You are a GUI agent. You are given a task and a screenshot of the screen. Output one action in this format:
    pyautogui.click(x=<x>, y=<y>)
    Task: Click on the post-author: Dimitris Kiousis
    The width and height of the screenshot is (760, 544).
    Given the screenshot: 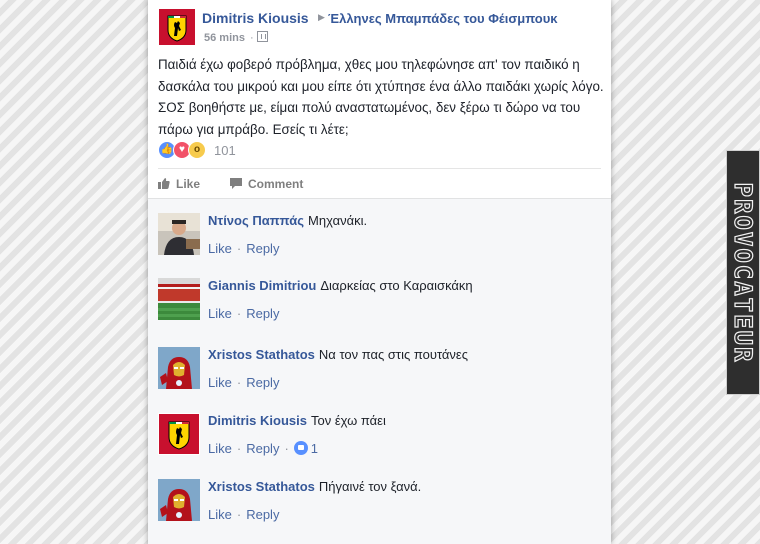 What is the action you would take?
    pyautogui.click(x=255, y=18)
    